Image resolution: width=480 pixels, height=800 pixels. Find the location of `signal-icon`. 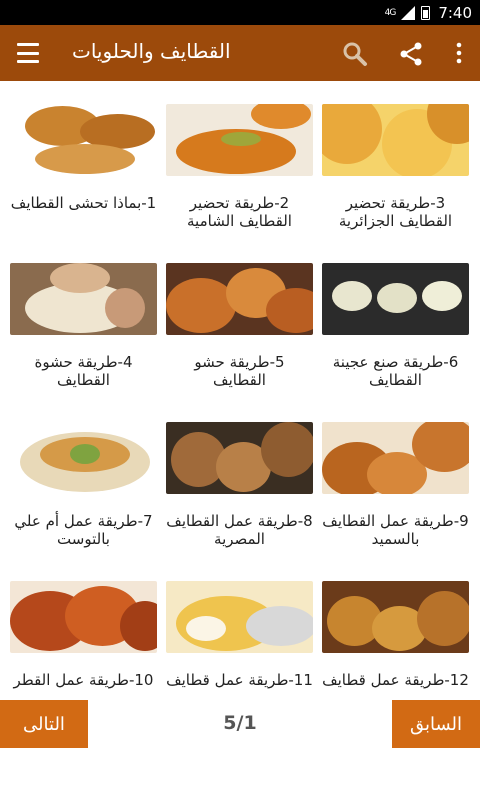

signal-icon is located at coordinates (408, 12).